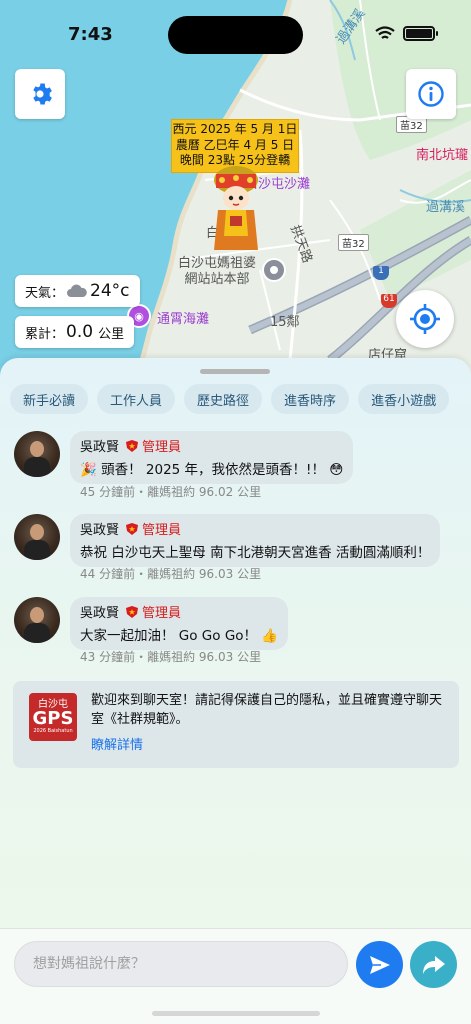  What do you see at coordinates (389, 301) in the screenshot?
I see `route-shield: 61` at bounding box center [389, 301].